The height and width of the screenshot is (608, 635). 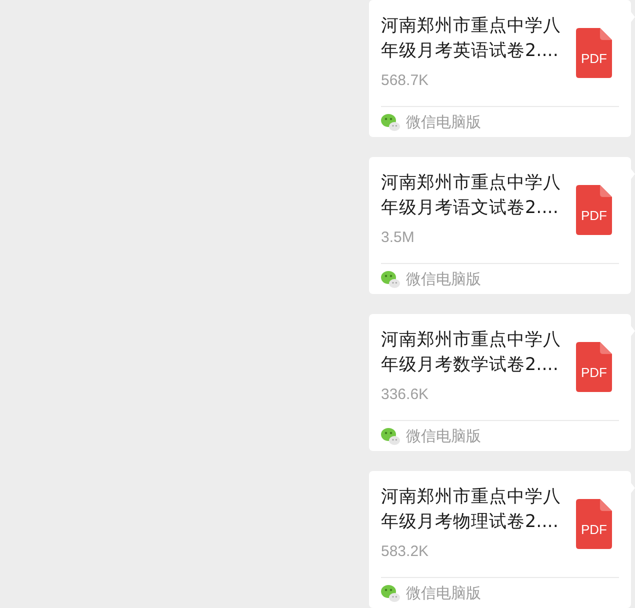 I want to click on file-size: 3.5M, so click(x=397, y=238).